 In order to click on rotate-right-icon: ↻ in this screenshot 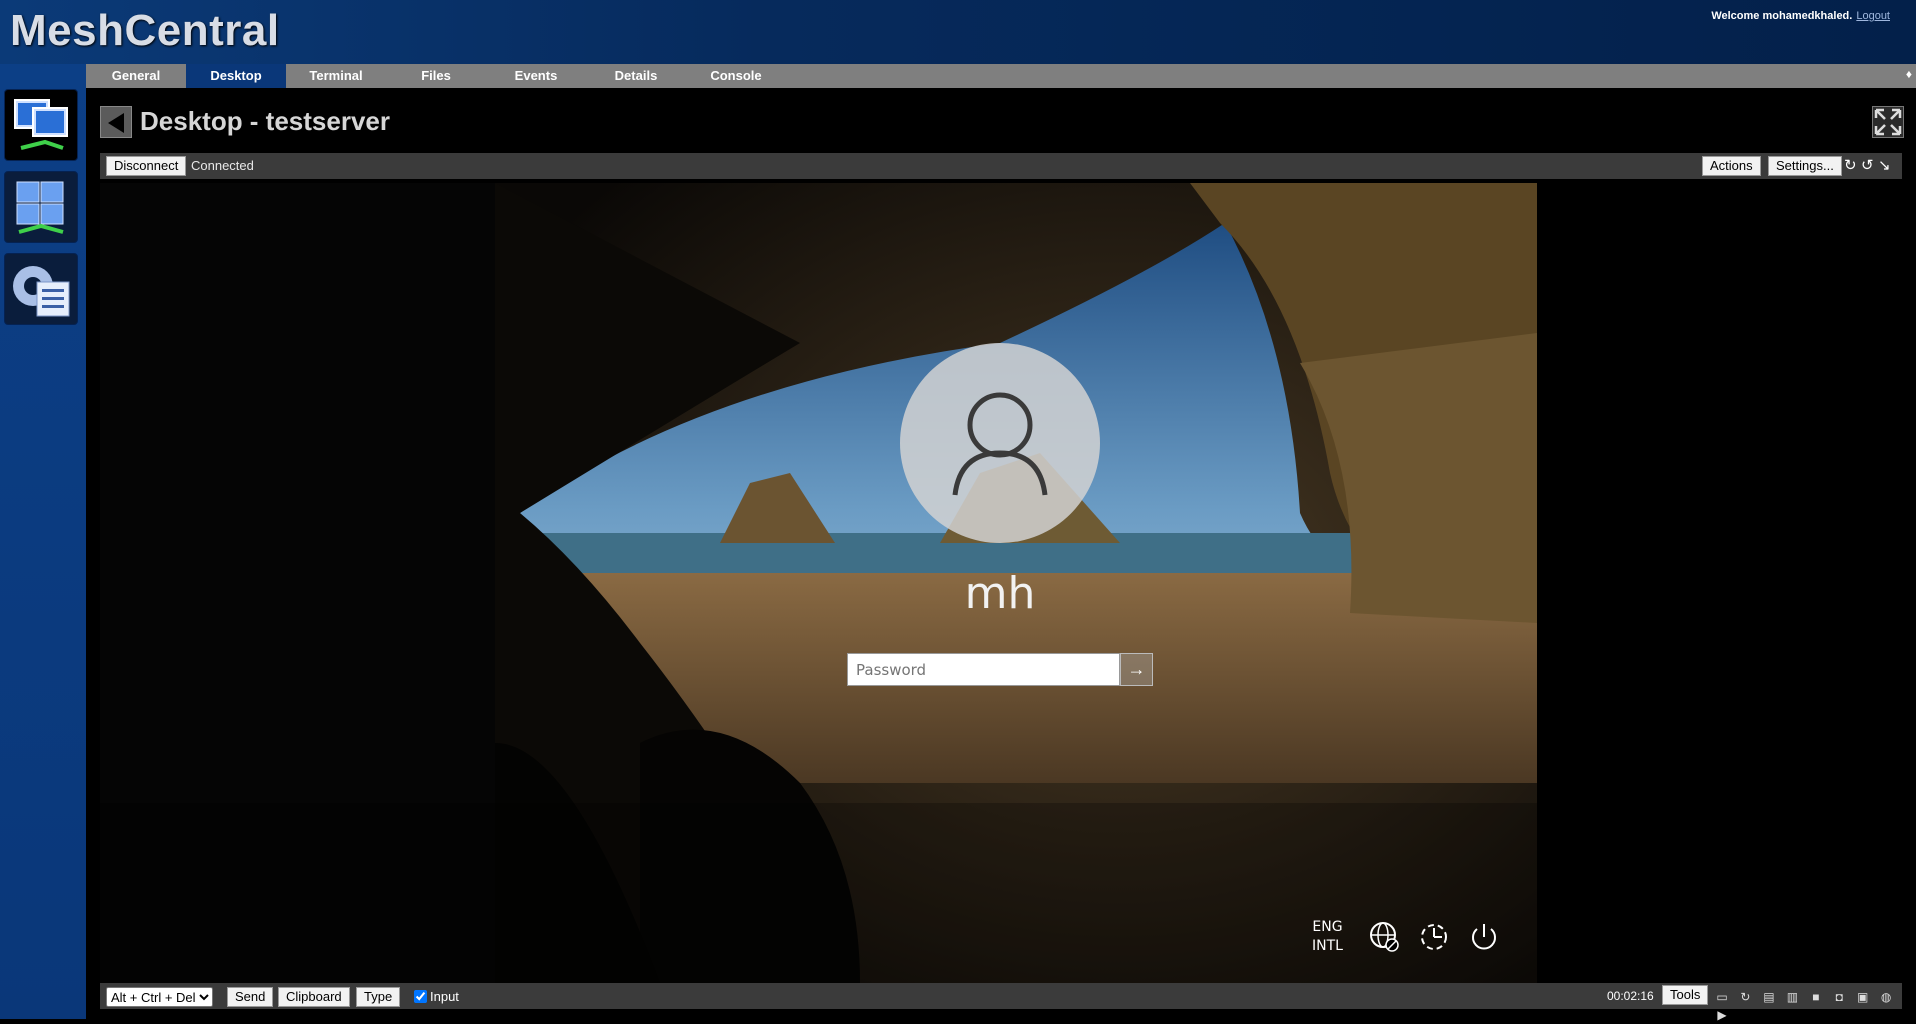, I will do `click(1850, 165)`.